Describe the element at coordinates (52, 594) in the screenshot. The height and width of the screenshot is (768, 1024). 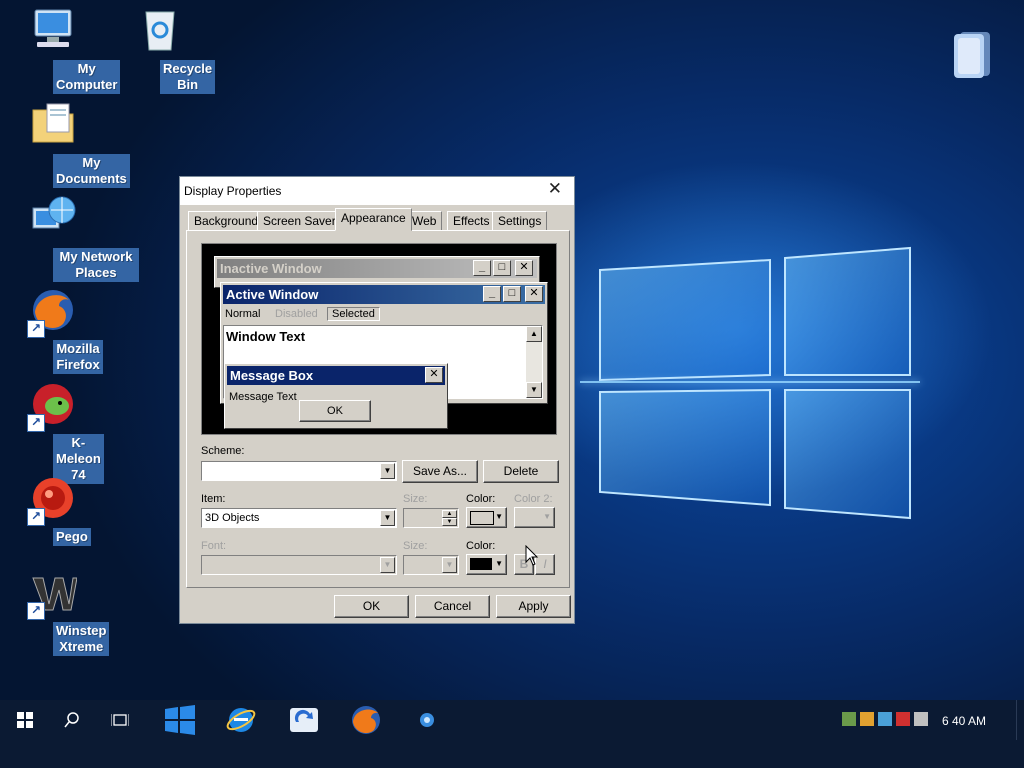
I see `winstep-icon: ↗` at that location.